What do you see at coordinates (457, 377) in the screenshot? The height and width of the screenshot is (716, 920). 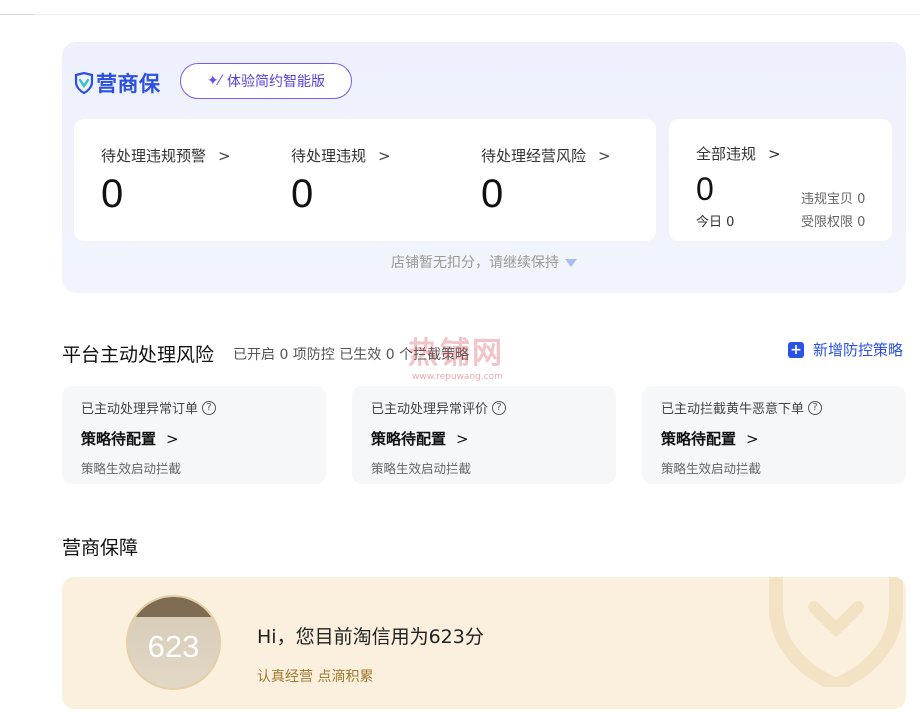 I see `watermark-url: www.repuwang.com` at bounding box center [457, 377].